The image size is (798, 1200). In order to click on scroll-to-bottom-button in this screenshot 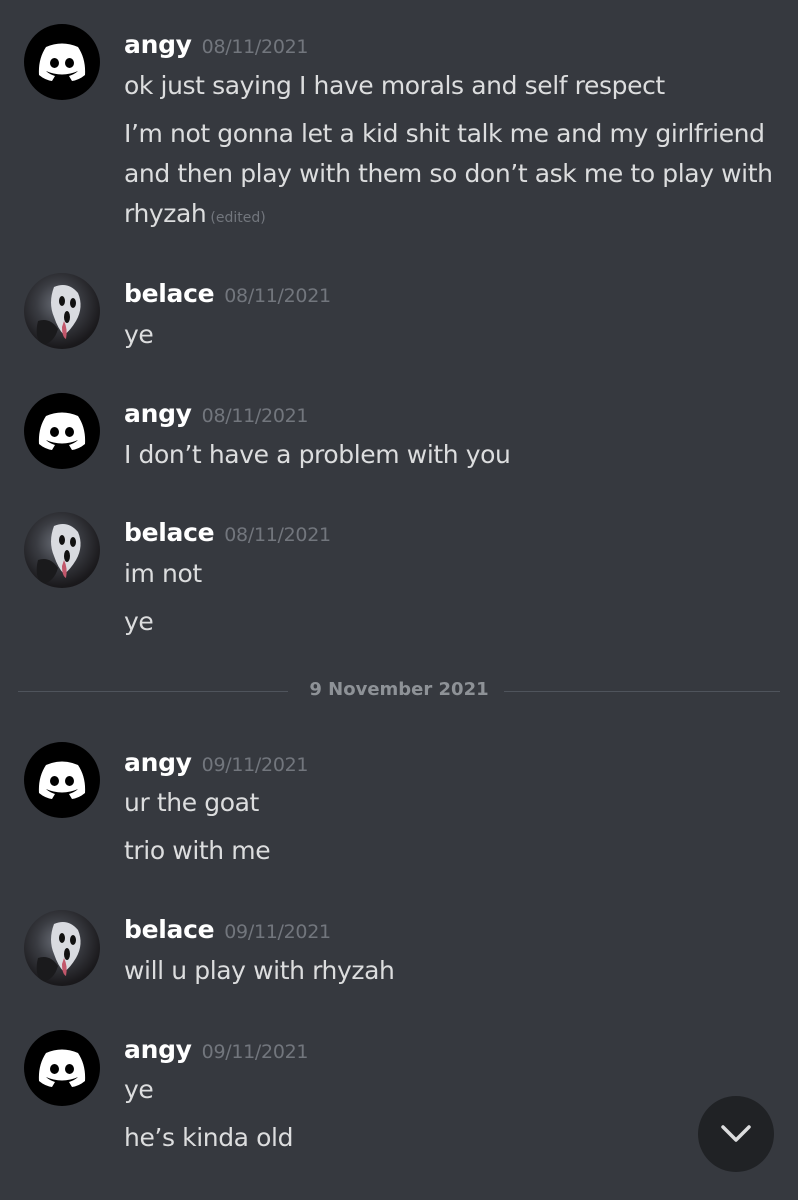, I will do `click(736, 1134)`.